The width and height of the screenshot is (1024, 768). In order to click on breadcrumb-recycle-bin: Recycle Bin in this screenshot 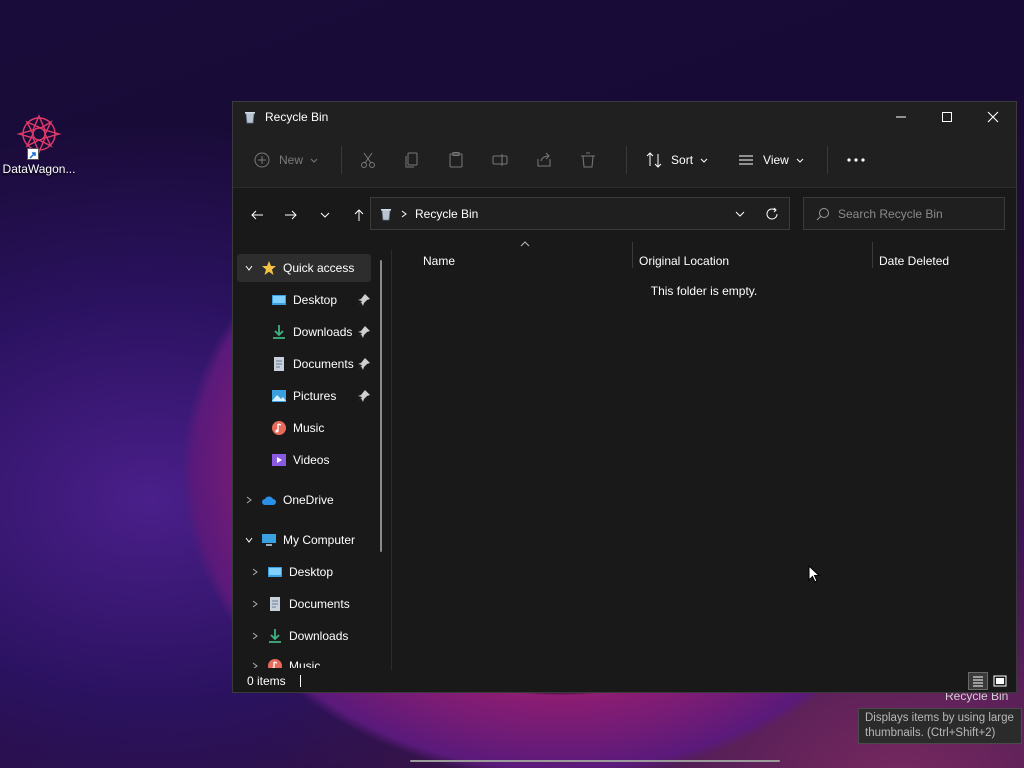, I will do `click(570, 214)`.